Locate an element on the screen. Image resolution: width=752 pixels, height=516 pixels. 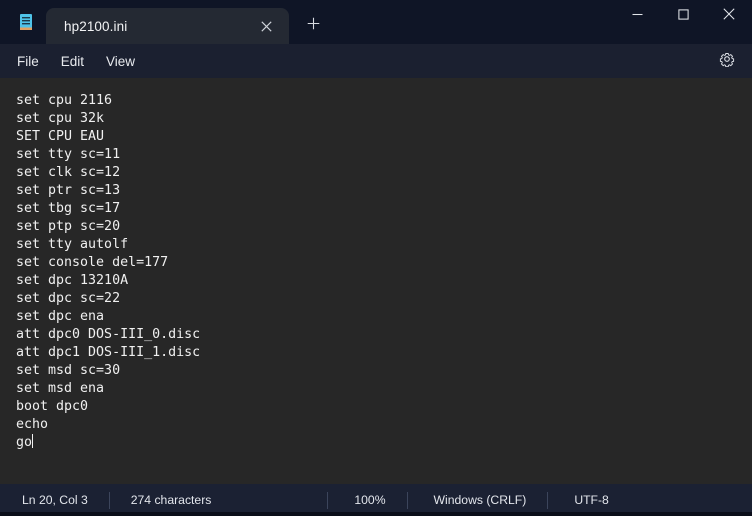
minimize-button is located at coordinates (637, 16).